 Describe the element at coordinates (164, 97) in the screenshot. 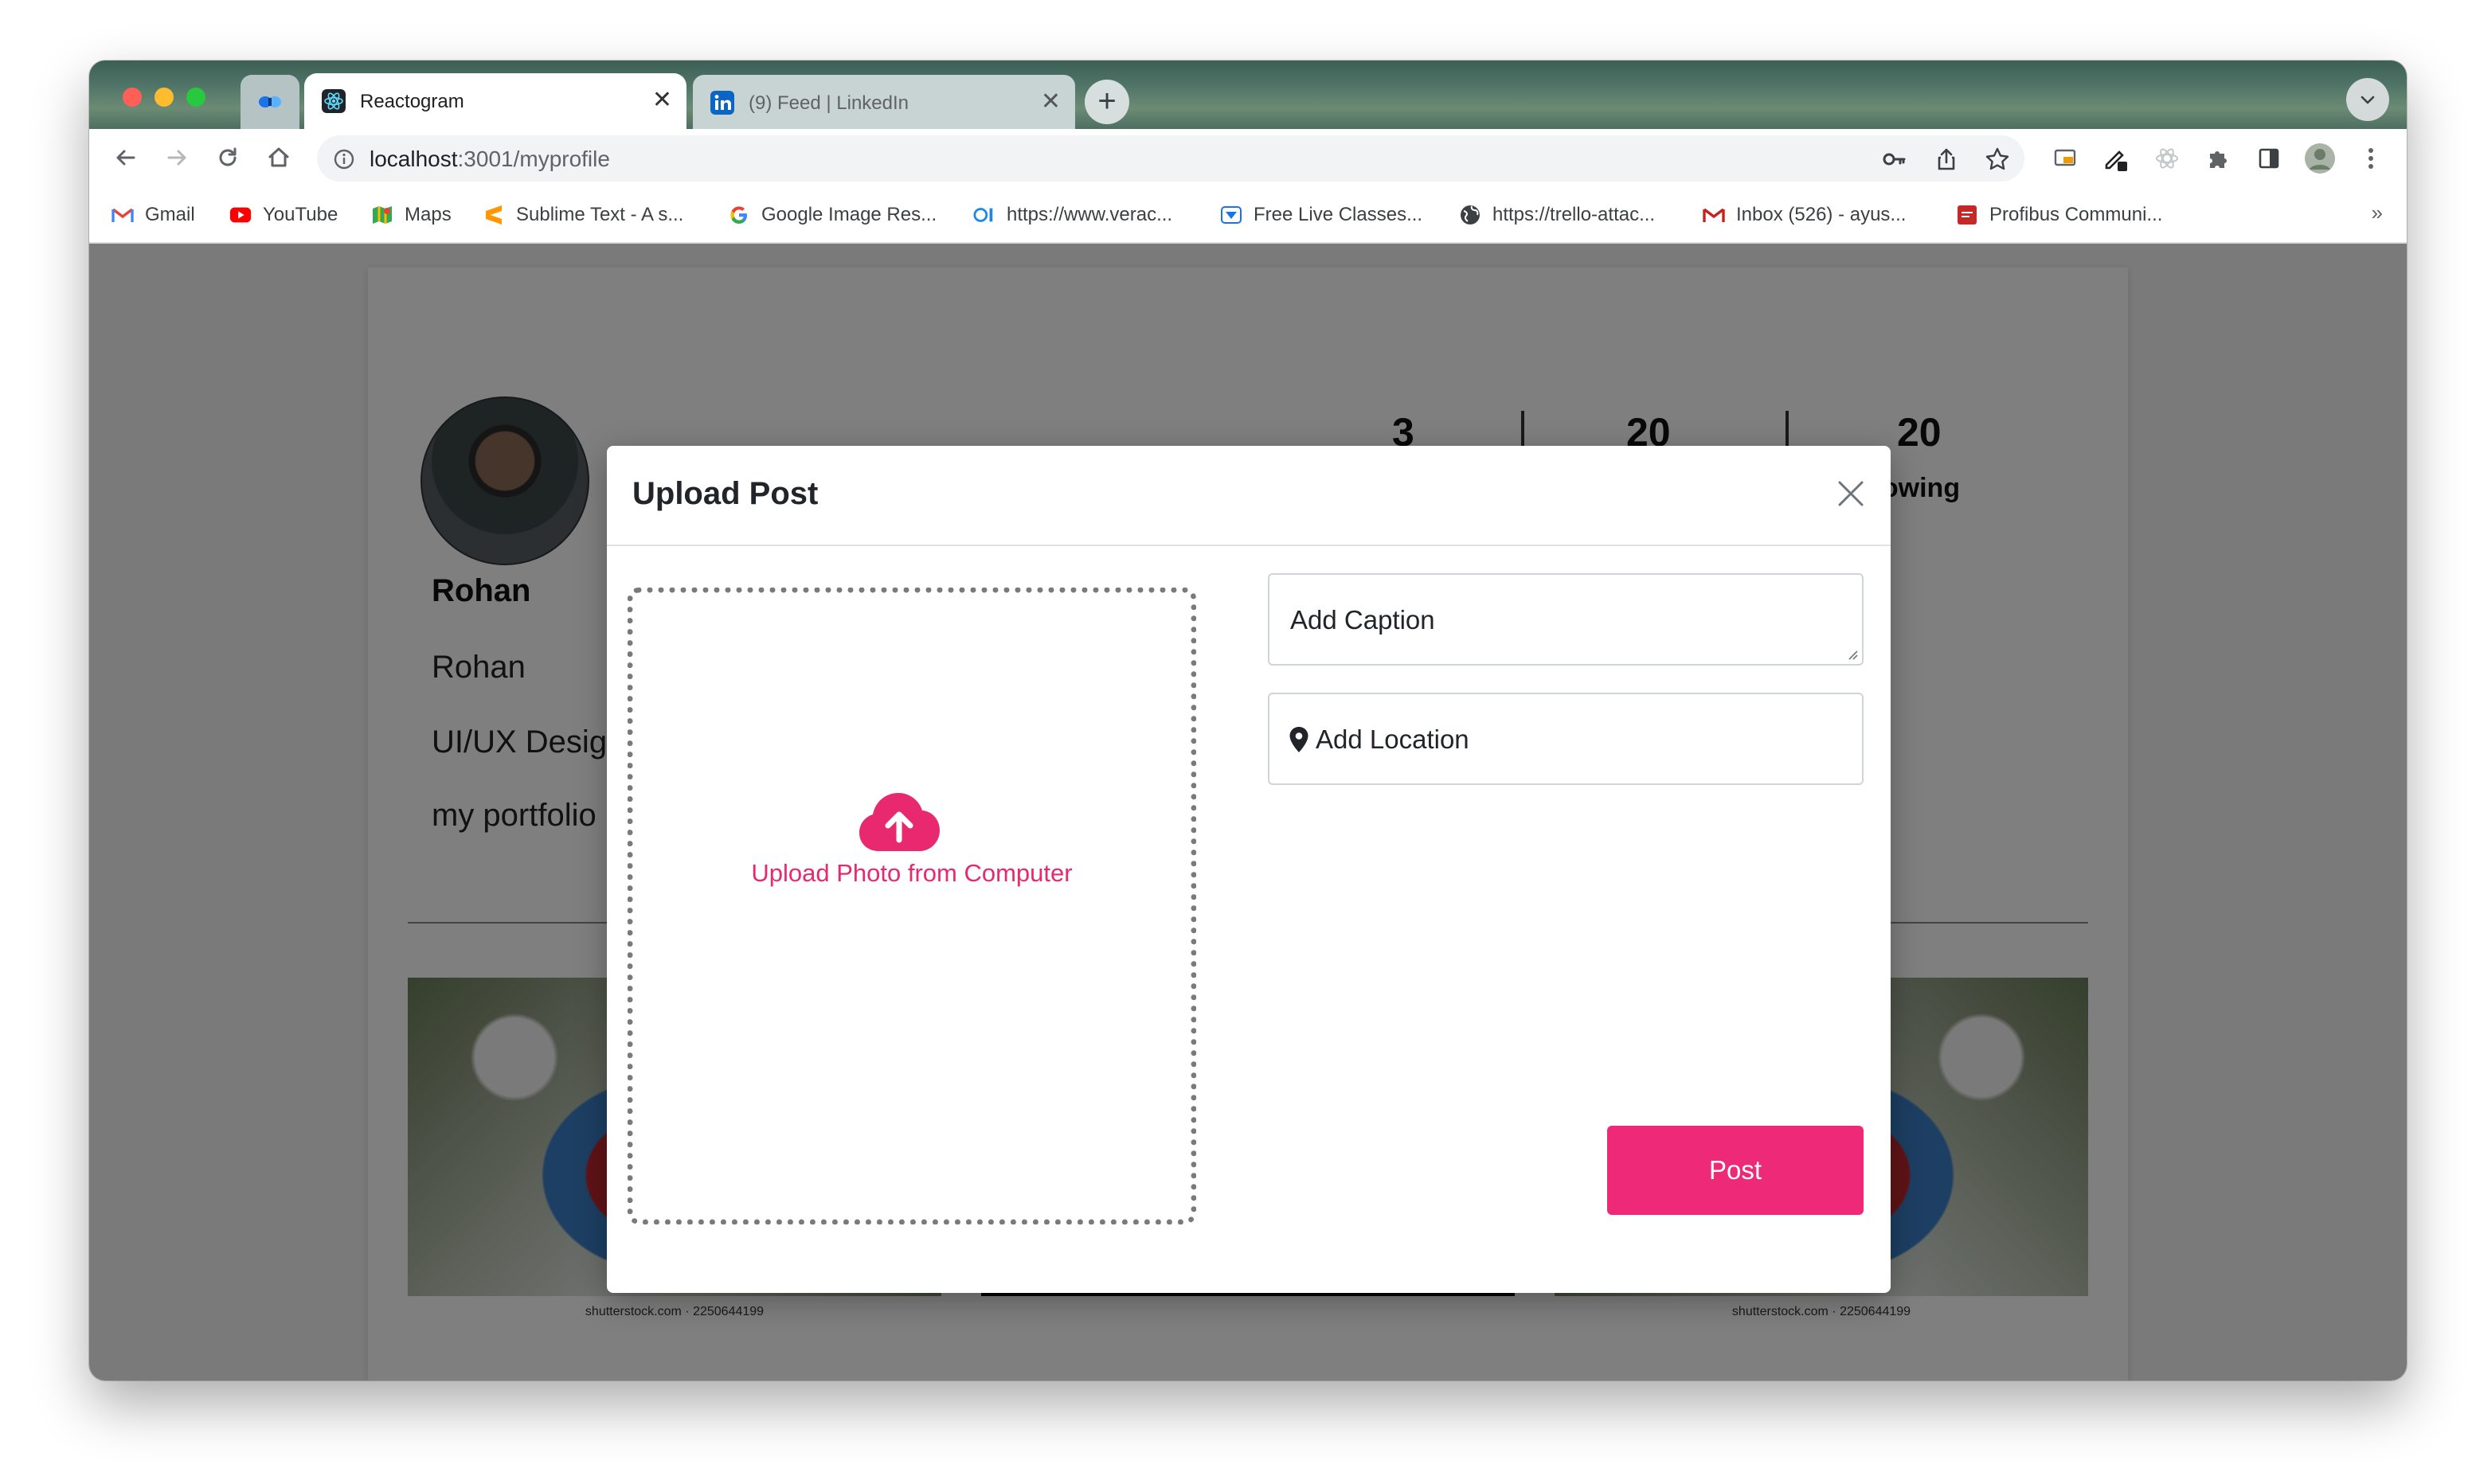

I see `minimize-window-button` at that location.